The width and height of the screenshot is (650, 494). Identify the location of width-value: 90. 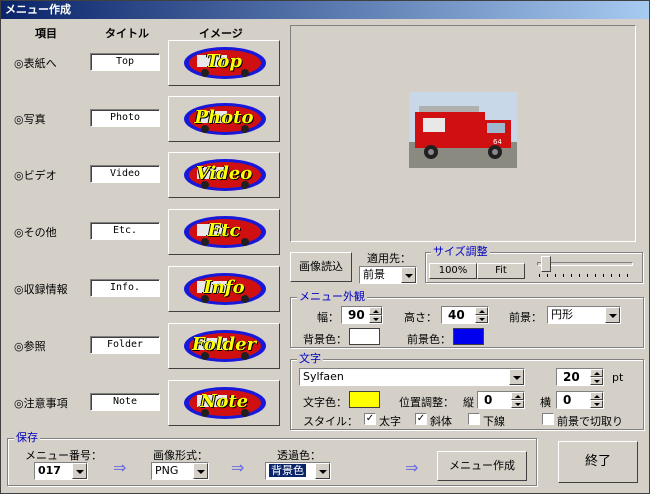
(356, 315).